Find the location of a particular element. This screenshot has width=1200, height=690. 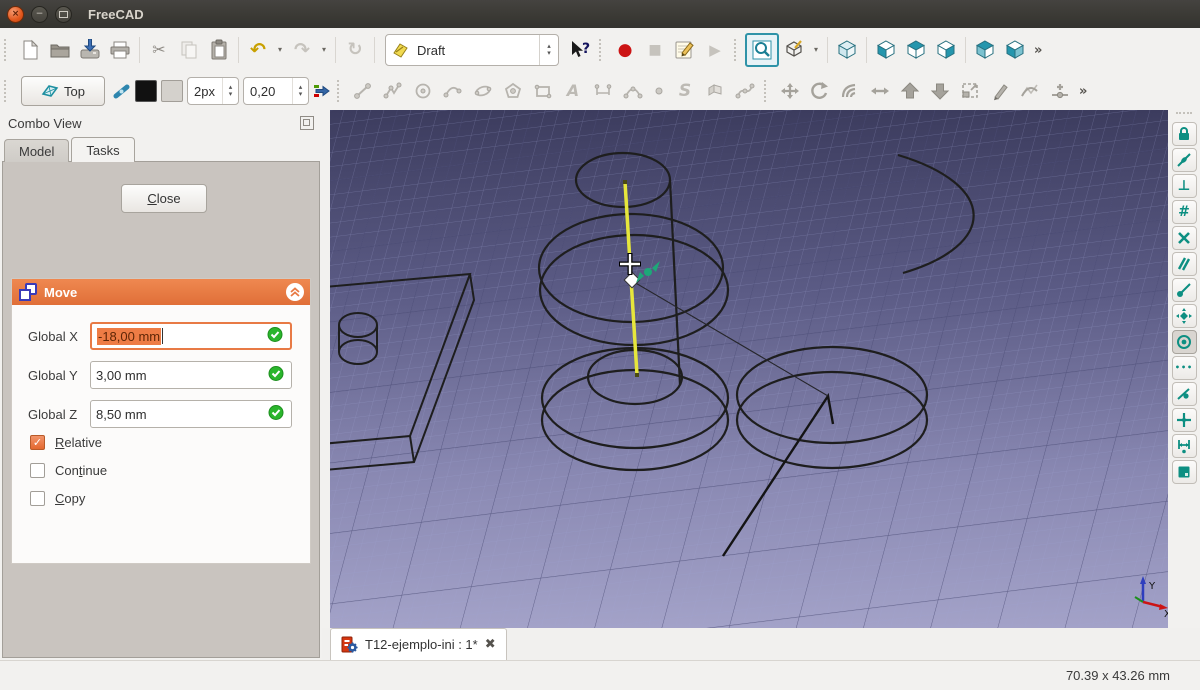

new-document-button is located at coordinates (30, 50).